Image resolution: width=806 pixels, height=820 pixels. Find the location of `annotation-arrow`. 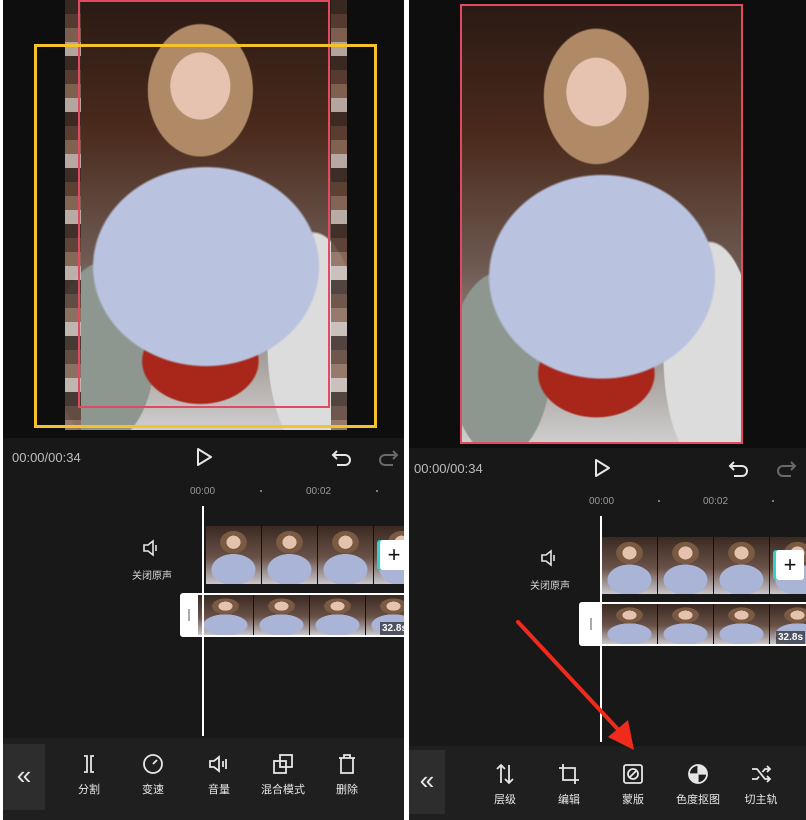

annotation-arrow is located at coordinates (575, 685).